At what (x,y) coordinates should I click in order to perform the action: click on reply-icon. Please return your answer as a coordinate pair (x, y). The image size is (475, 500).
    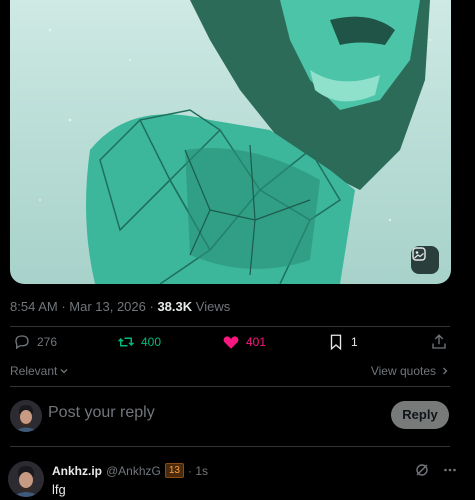
    Looking at the image, I should click on (22, 342).